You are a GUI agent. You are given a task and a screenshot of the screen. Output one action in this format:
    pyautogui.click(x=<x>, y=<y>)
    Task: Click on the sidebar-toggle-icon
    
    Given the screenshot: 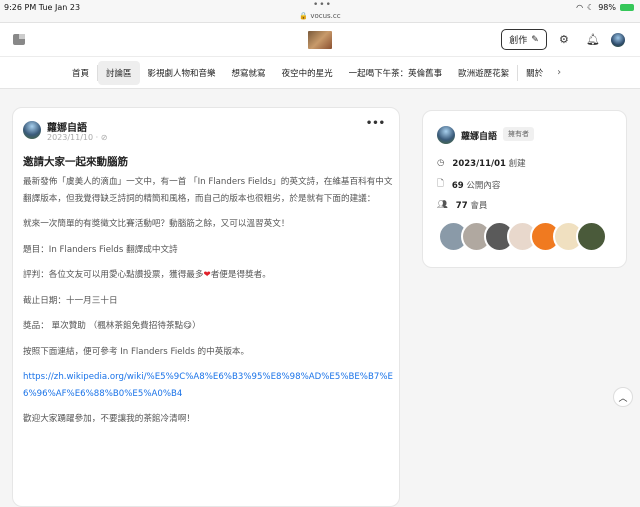 What is the action you would take?
    pyautogui.click(x=19, y=39)
    